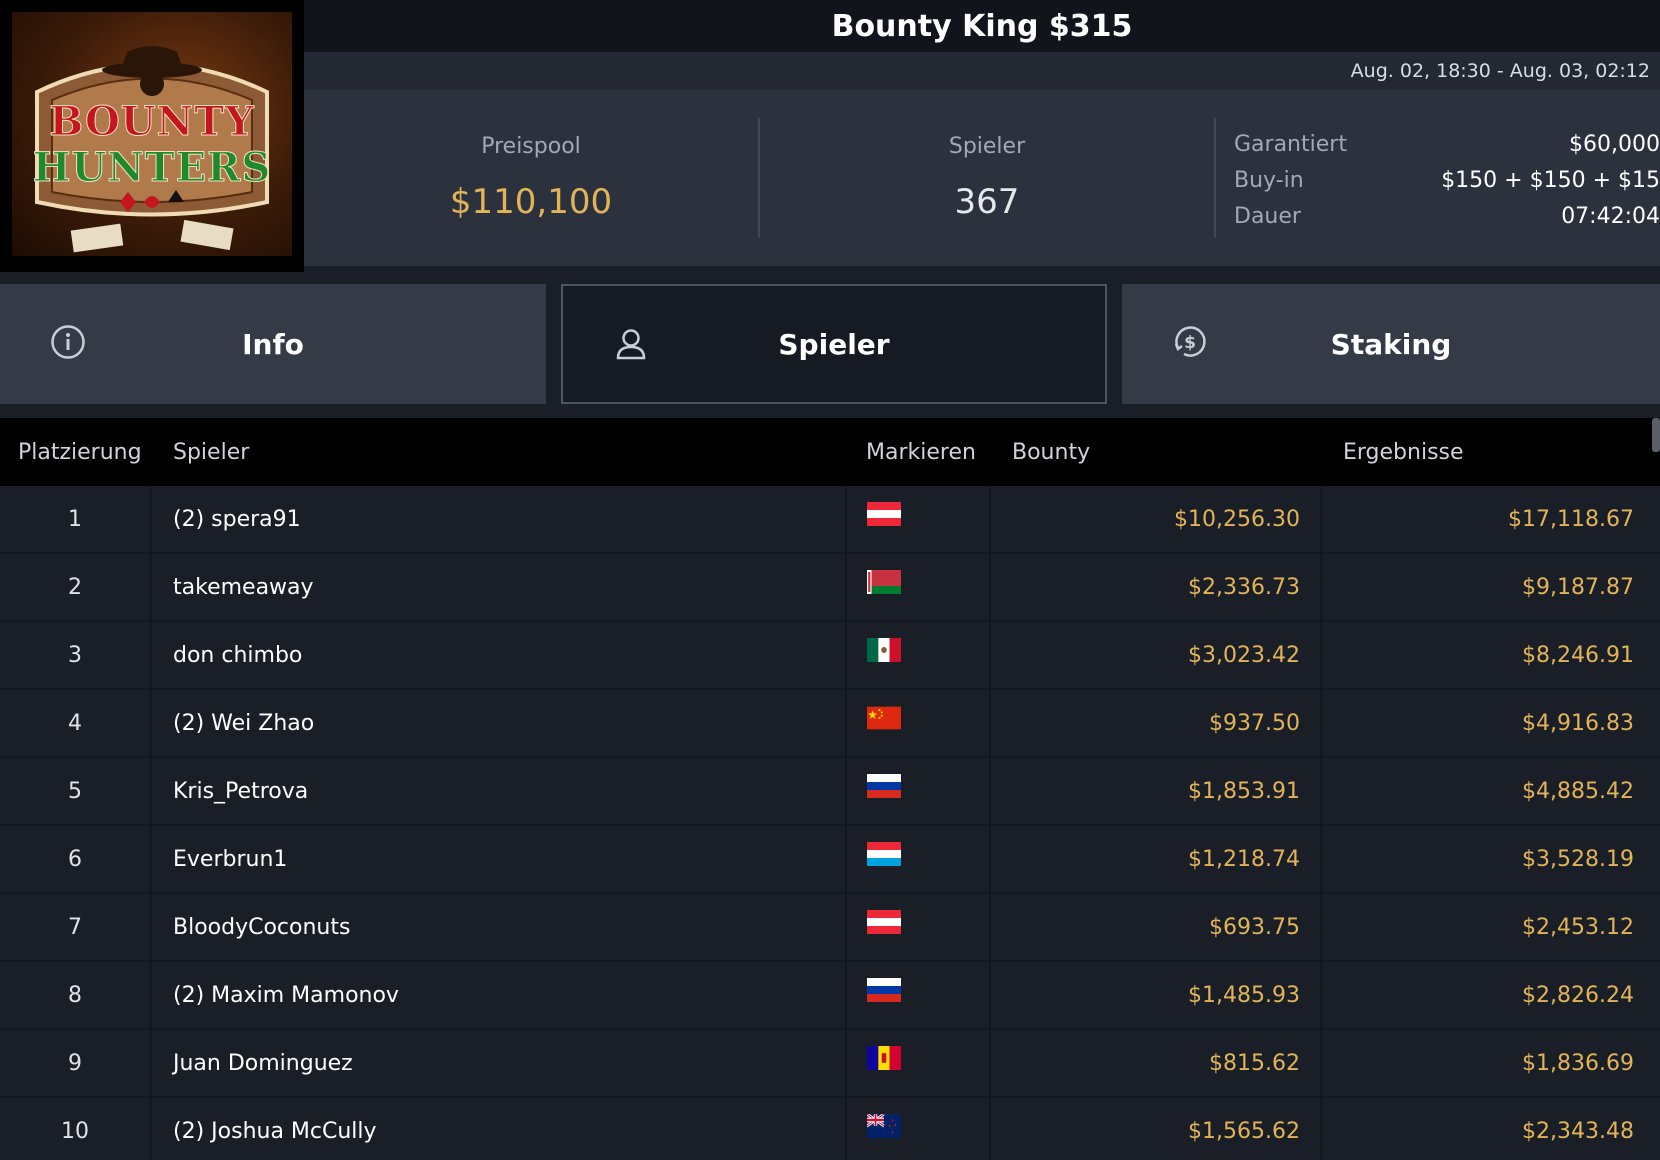 Image resolution: width=1660 pixels, height=1160 pixels. I want to click on bounty-value: $1,565.62, so click(1156, 1129).